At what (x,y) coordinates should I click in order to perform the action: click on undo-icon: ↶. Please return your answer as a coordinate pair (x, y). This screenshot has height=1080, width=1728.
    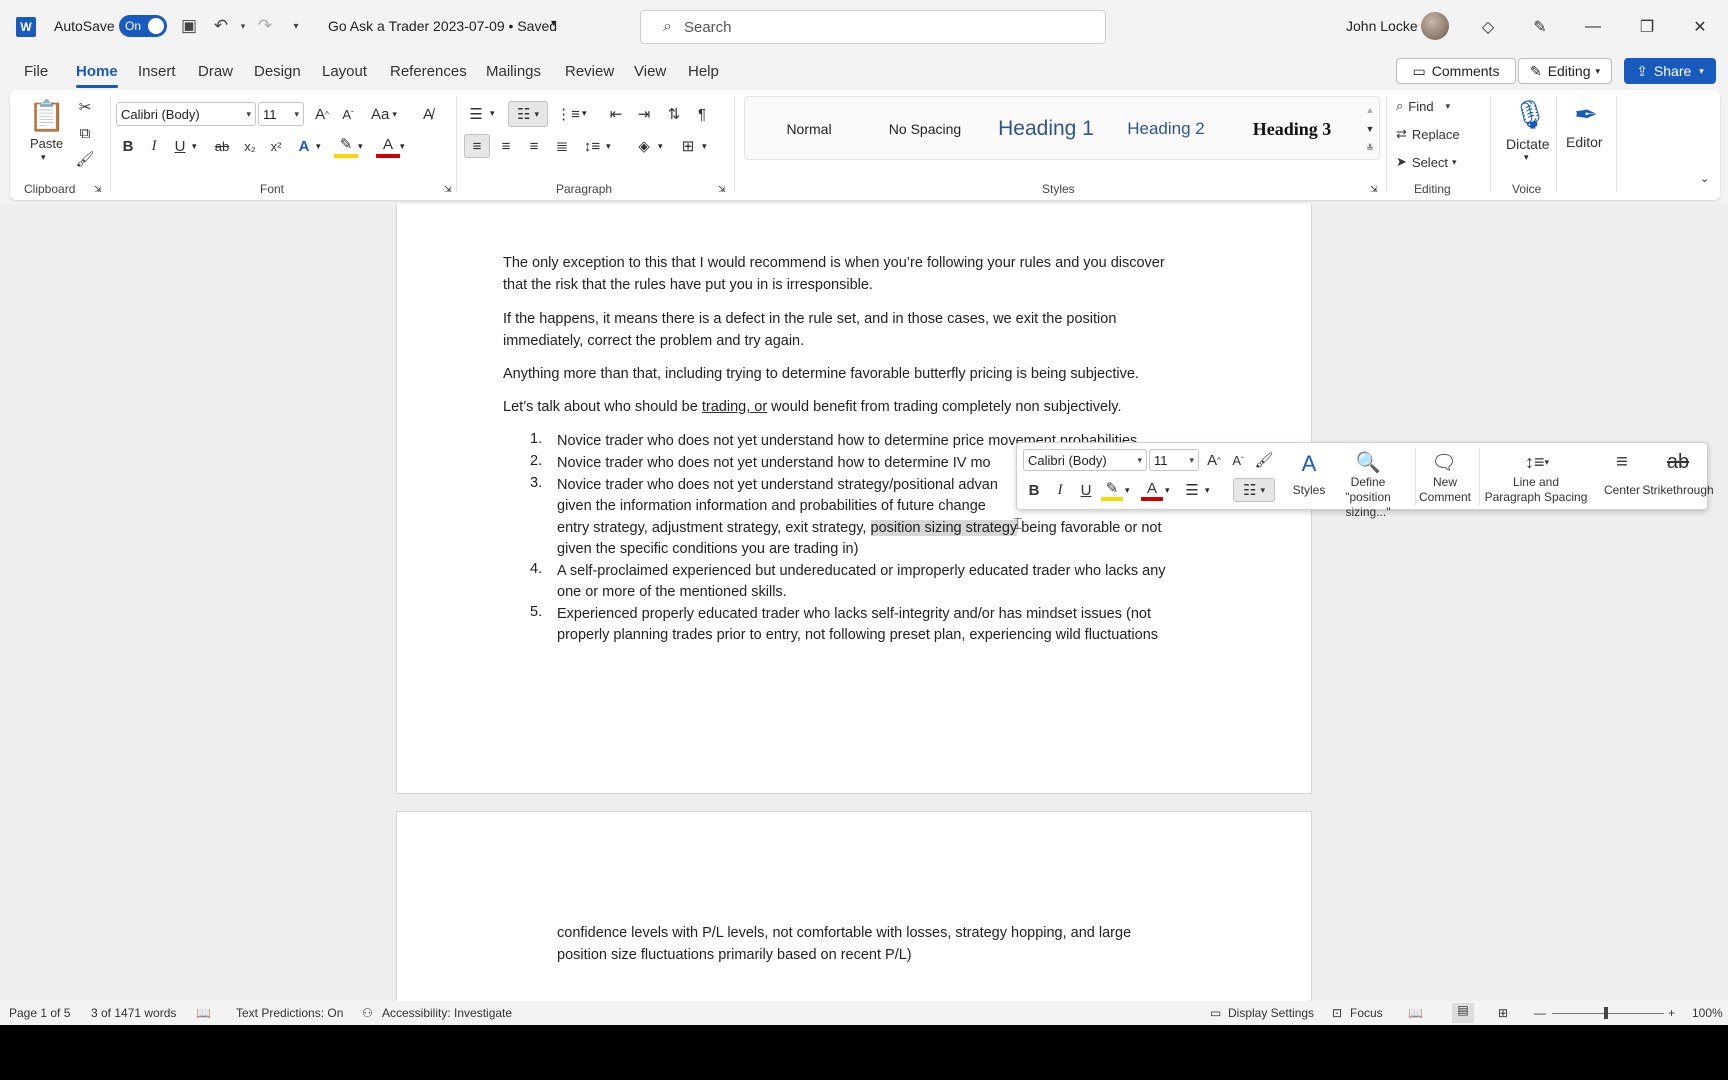
    Looking at the image, I should click on (221, 26).